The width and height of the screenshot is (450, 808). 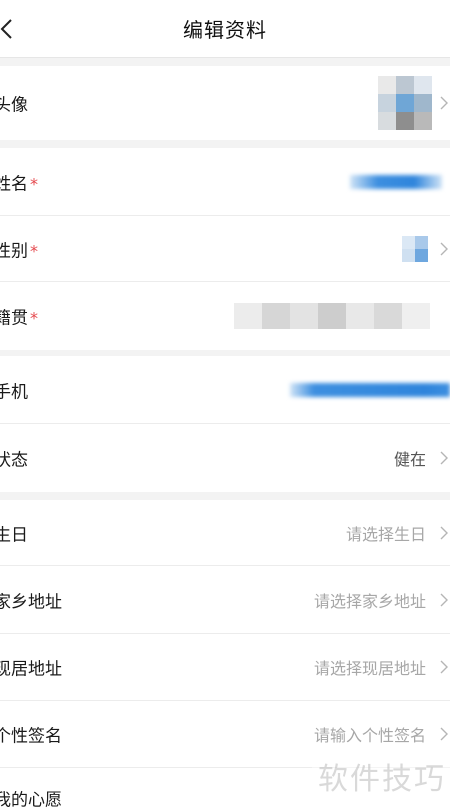 I want to click on hometown-placeholder: 请选择家乡地址, so click(x=369, y=601).